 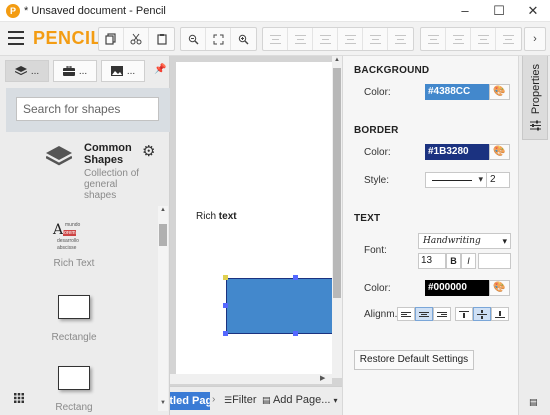 What do you see at coordinates (464, 314) in the screenshot?
I see `valign-top-button` at bounding box center [464, 314].